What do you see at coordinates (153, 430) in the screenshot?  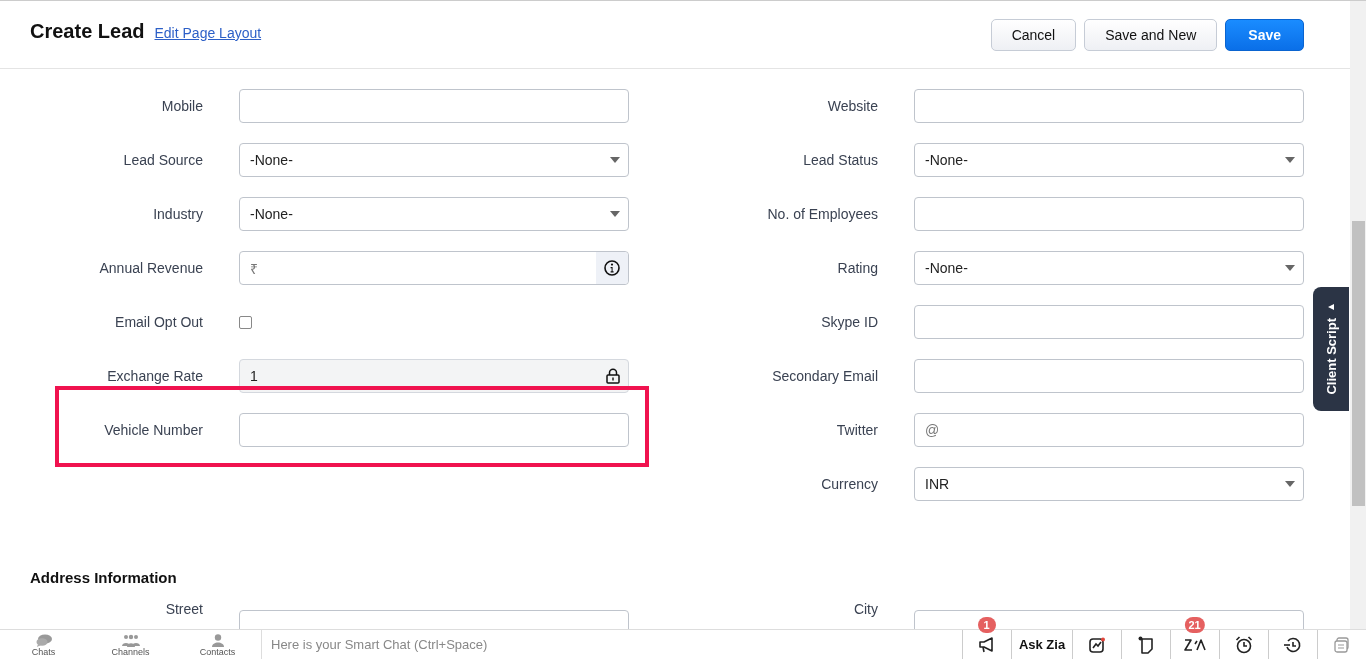 I see `field-label: Vehicle Number` at bounding box center [153, 430].